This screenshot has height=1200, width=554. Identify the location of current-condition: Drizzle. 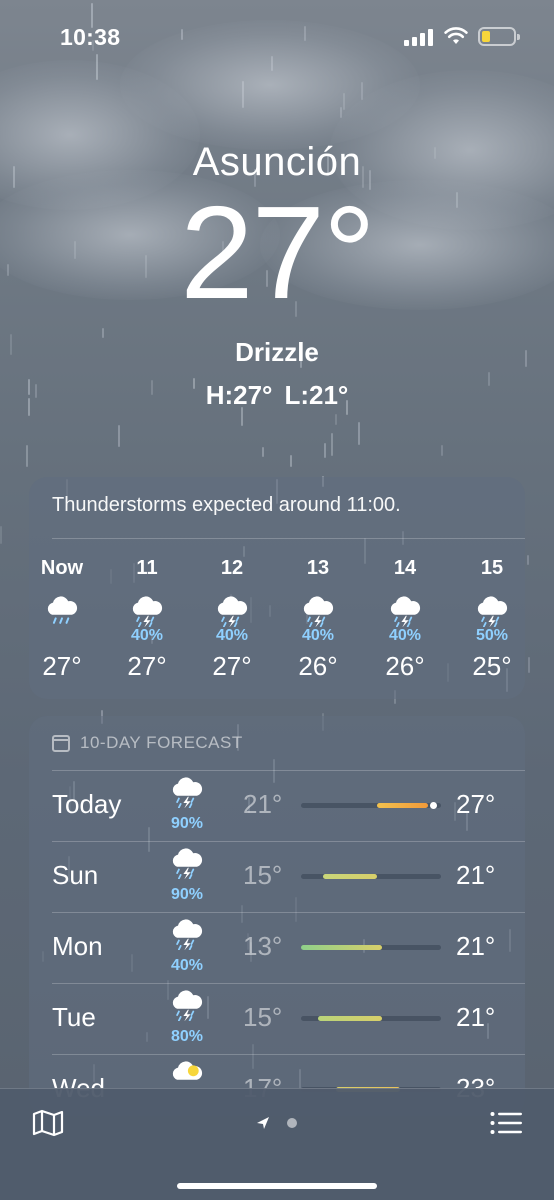
(277, 352).